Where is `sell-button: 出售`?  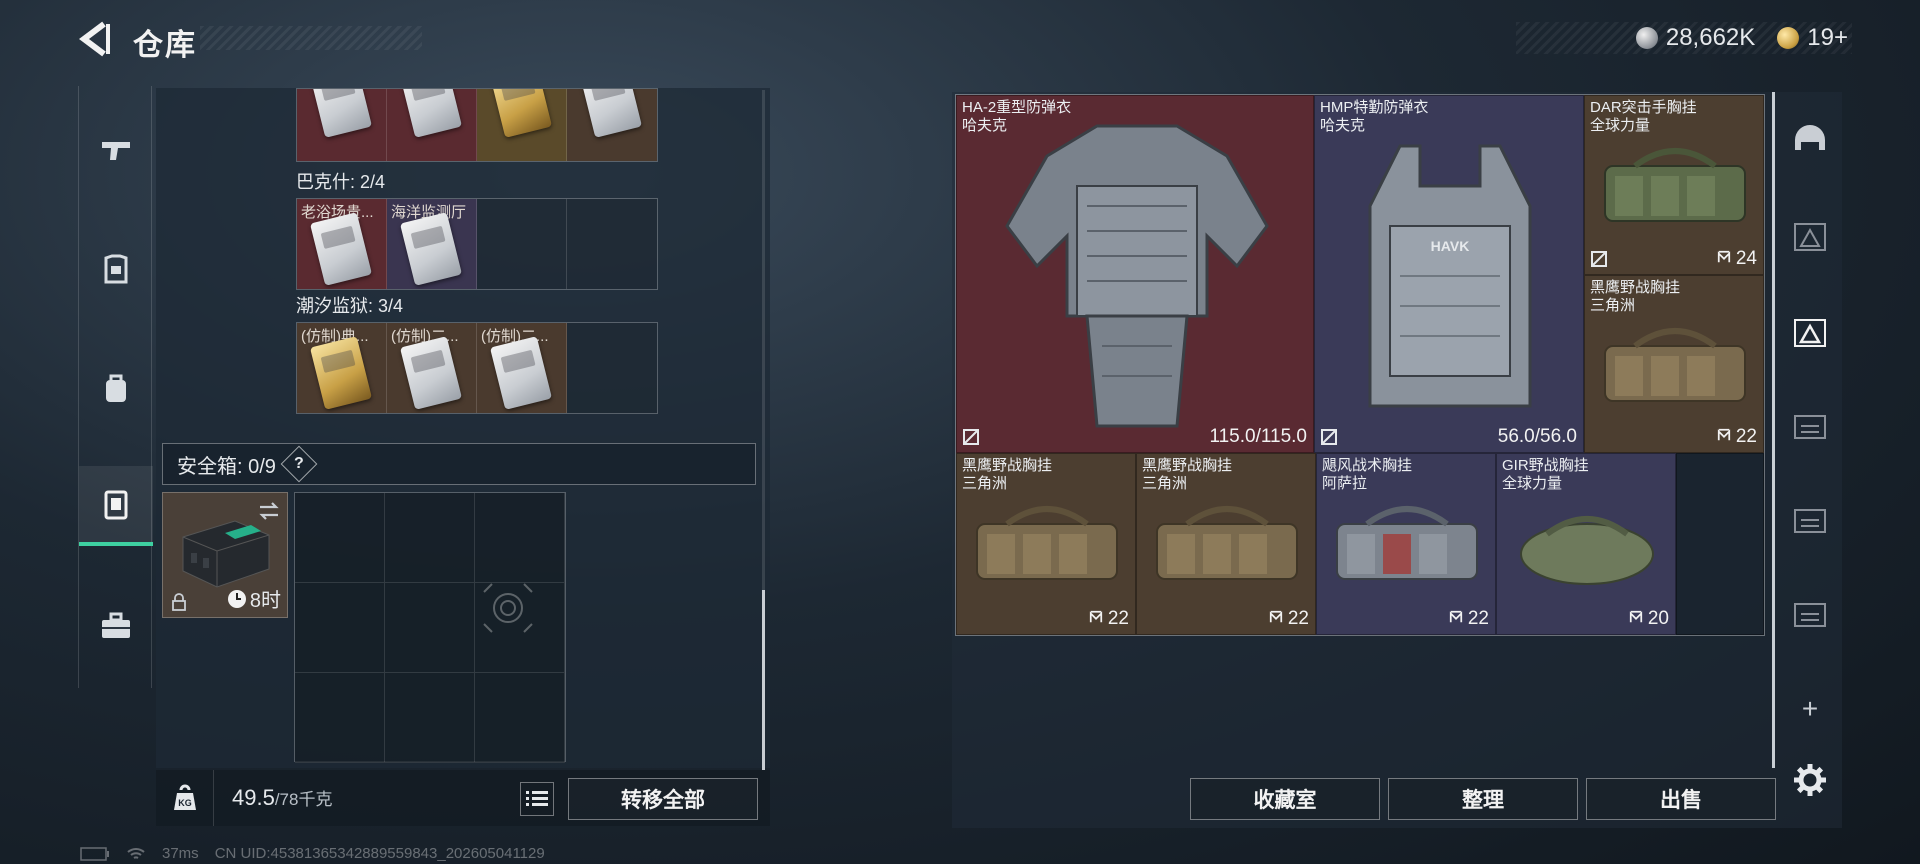 sell-button: 出售 is located at coordinates (1681, 799).